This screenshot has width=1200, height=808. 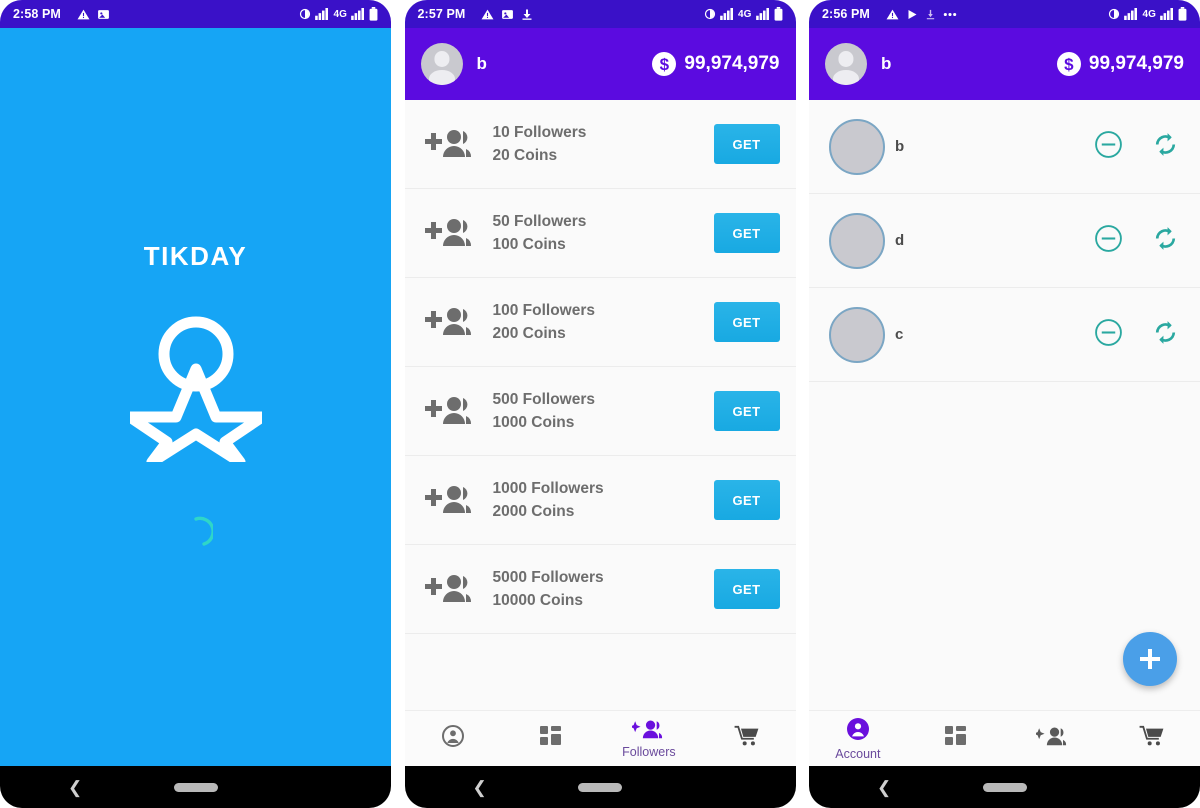 I want to click on tikday-star-logo-icon, so click(x=195, y=390).